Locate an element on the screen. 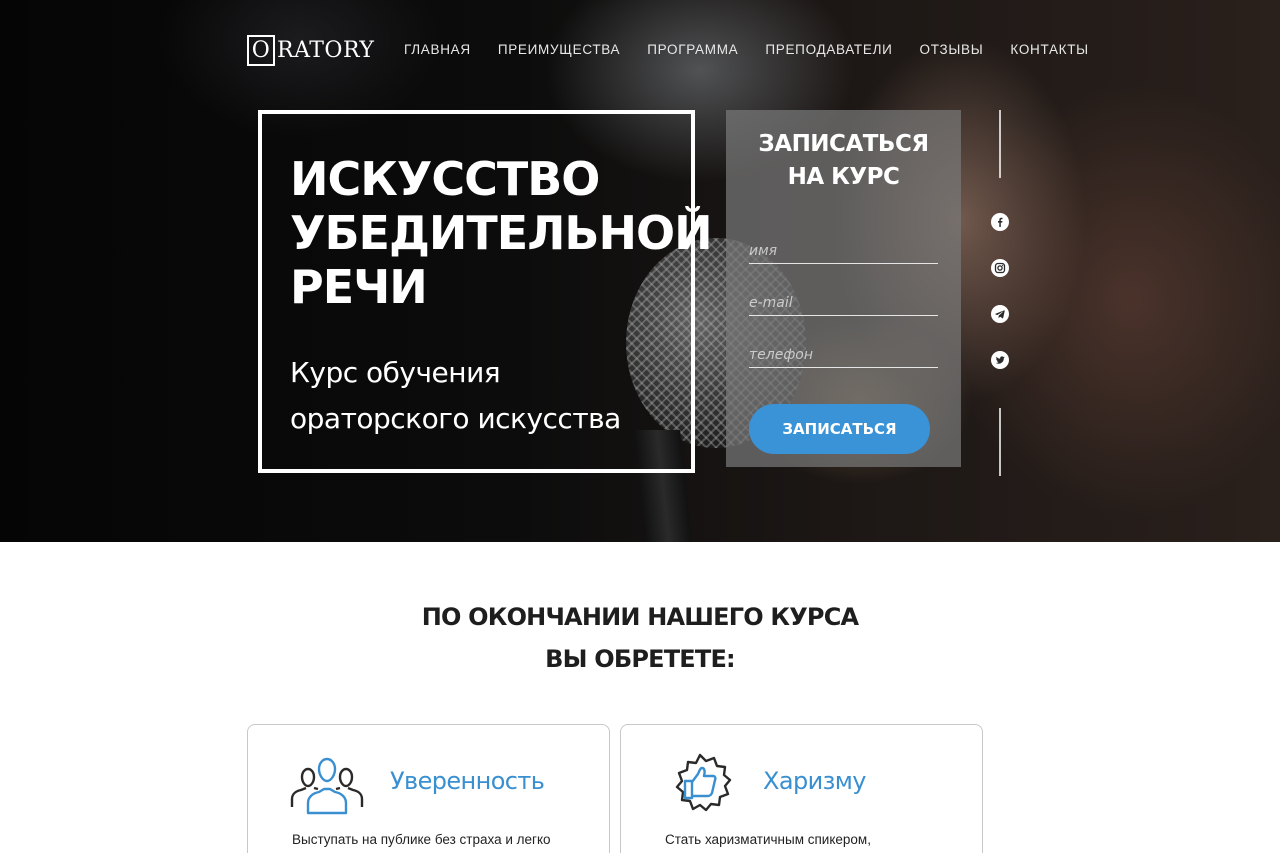 The height and width of the screenshot is (853, 1280). card-text: Выступать на публике без страха и легко is located at coordinates (421, 839).